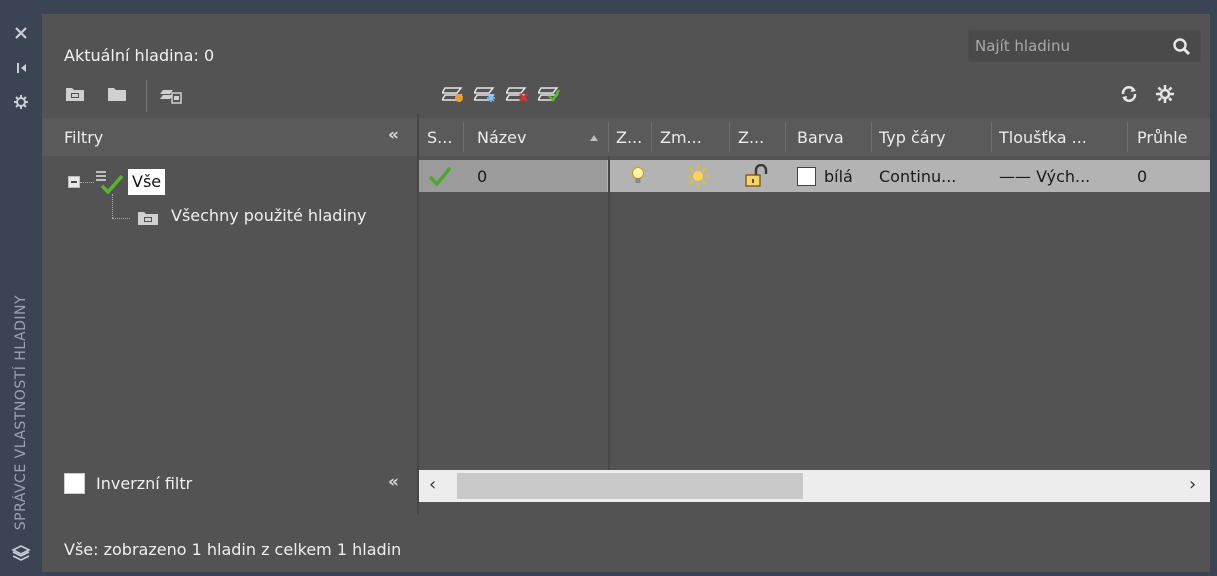 The height and width of the screenshot is (576, 1217). I want to click on new-property-filter-icon, so click(75, 94).